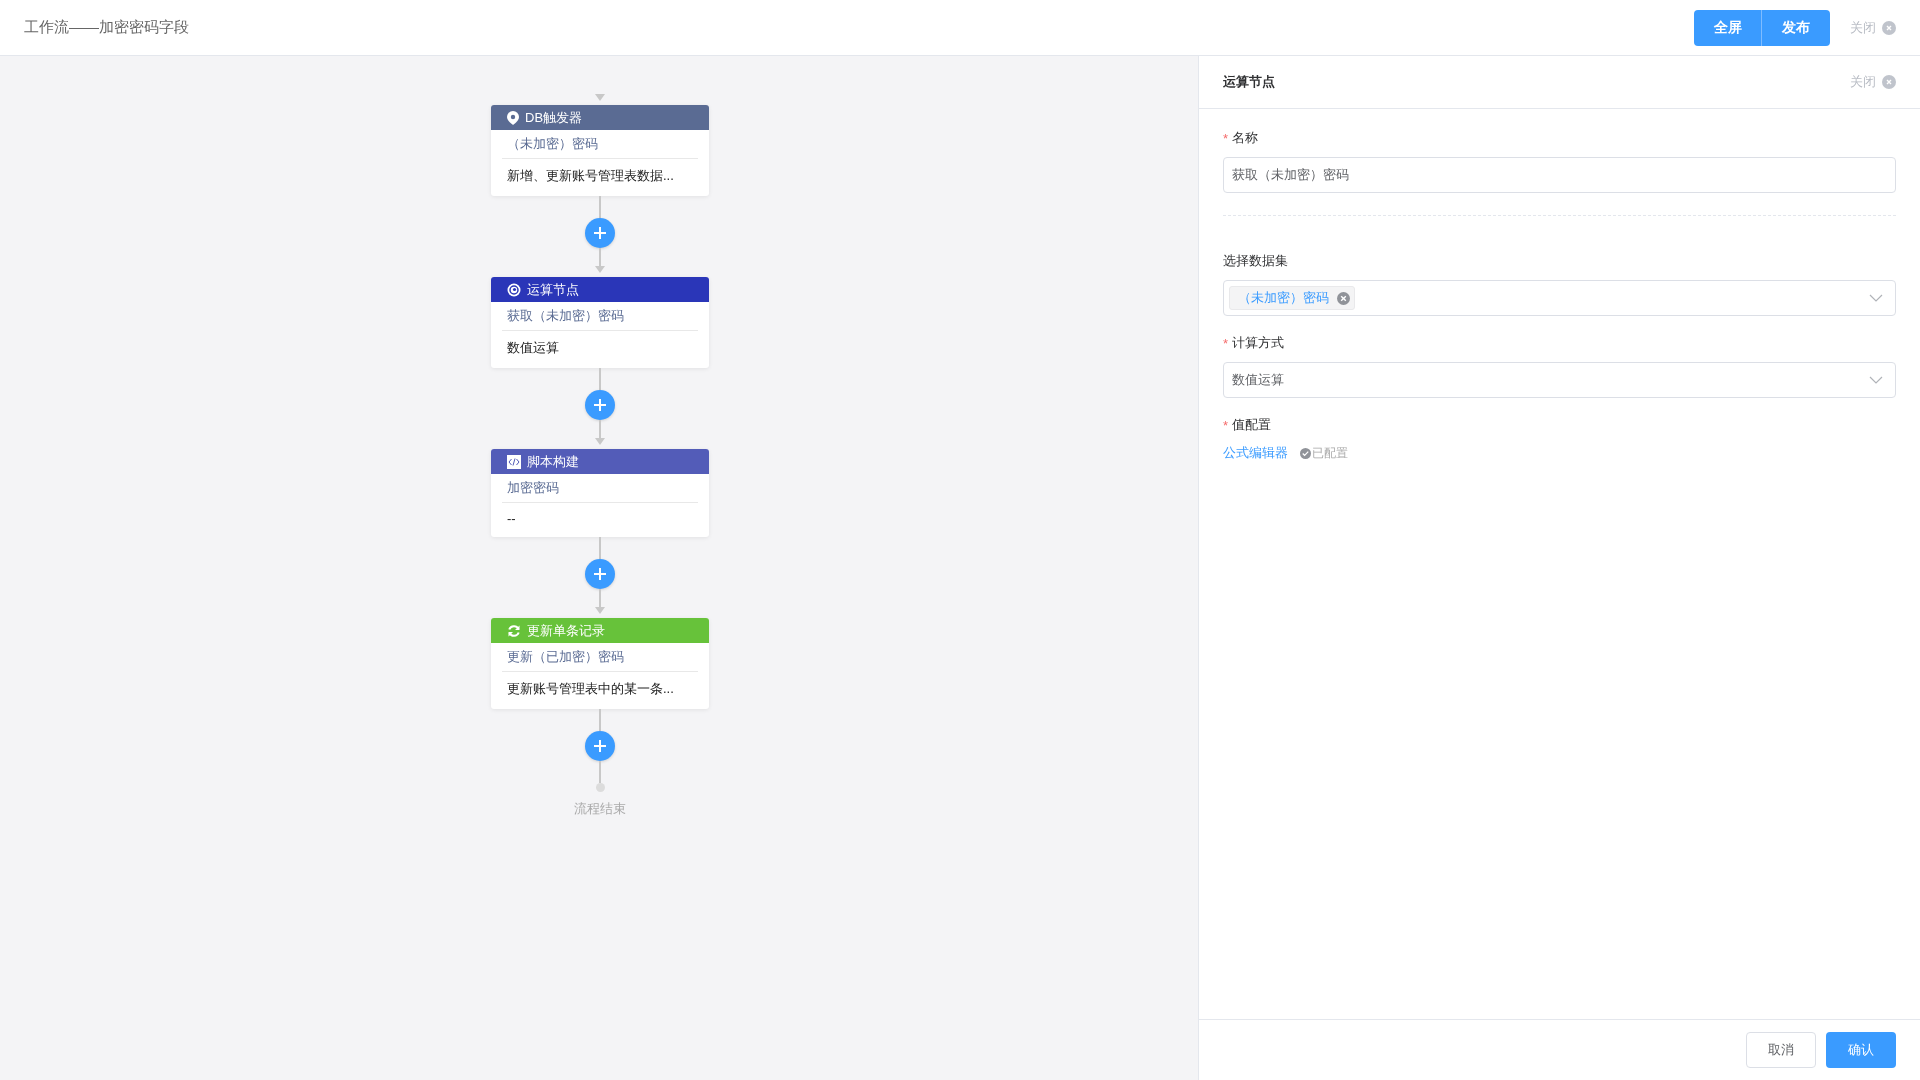 This screenshot has height=1080, width=1920. What do you see at coordinates (511, 519) in the screenshot?
I see `node-description: --` at bounding box center [511, 519].